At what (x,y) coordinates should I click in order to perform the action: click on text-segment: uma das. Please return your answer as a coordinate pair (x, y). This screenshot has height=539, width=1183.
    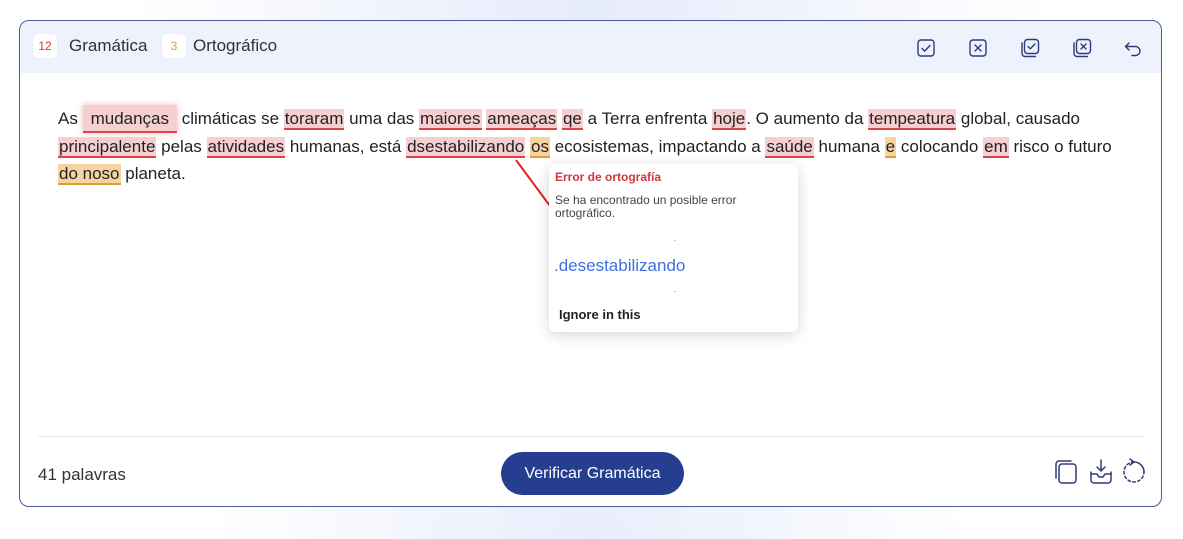
    Looking at the image, I should click on (382, 118).